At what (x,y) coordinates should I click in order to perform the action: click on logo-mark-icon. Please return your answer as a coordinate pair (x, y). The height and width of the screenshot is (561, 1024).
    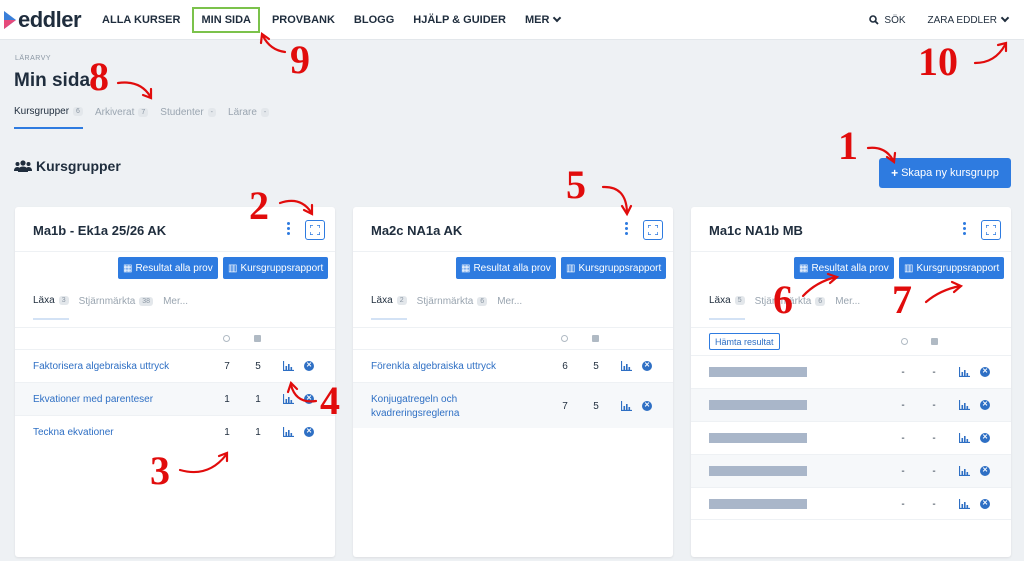
    Looking at the image, I should click on (10, 19).